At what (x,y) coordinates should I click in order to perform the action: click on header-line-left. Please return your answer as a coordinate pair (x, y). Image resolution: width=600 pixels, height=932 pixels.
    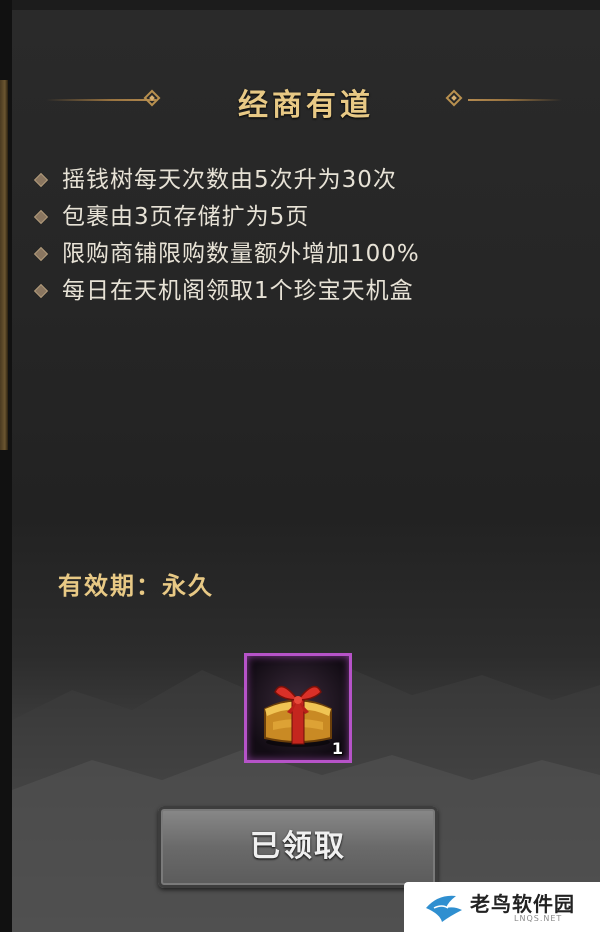
    Looking at the image, I should click on (101, 100).